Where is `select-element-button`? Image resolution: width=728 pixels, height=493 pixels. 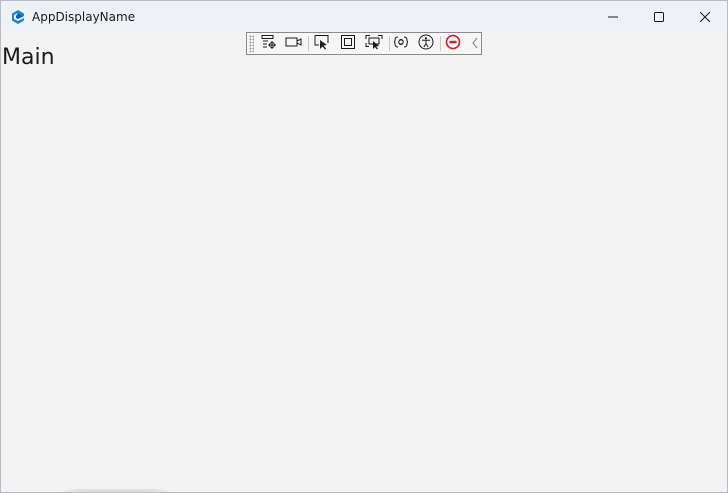 select-element-button is located at coordinates (322, 44).